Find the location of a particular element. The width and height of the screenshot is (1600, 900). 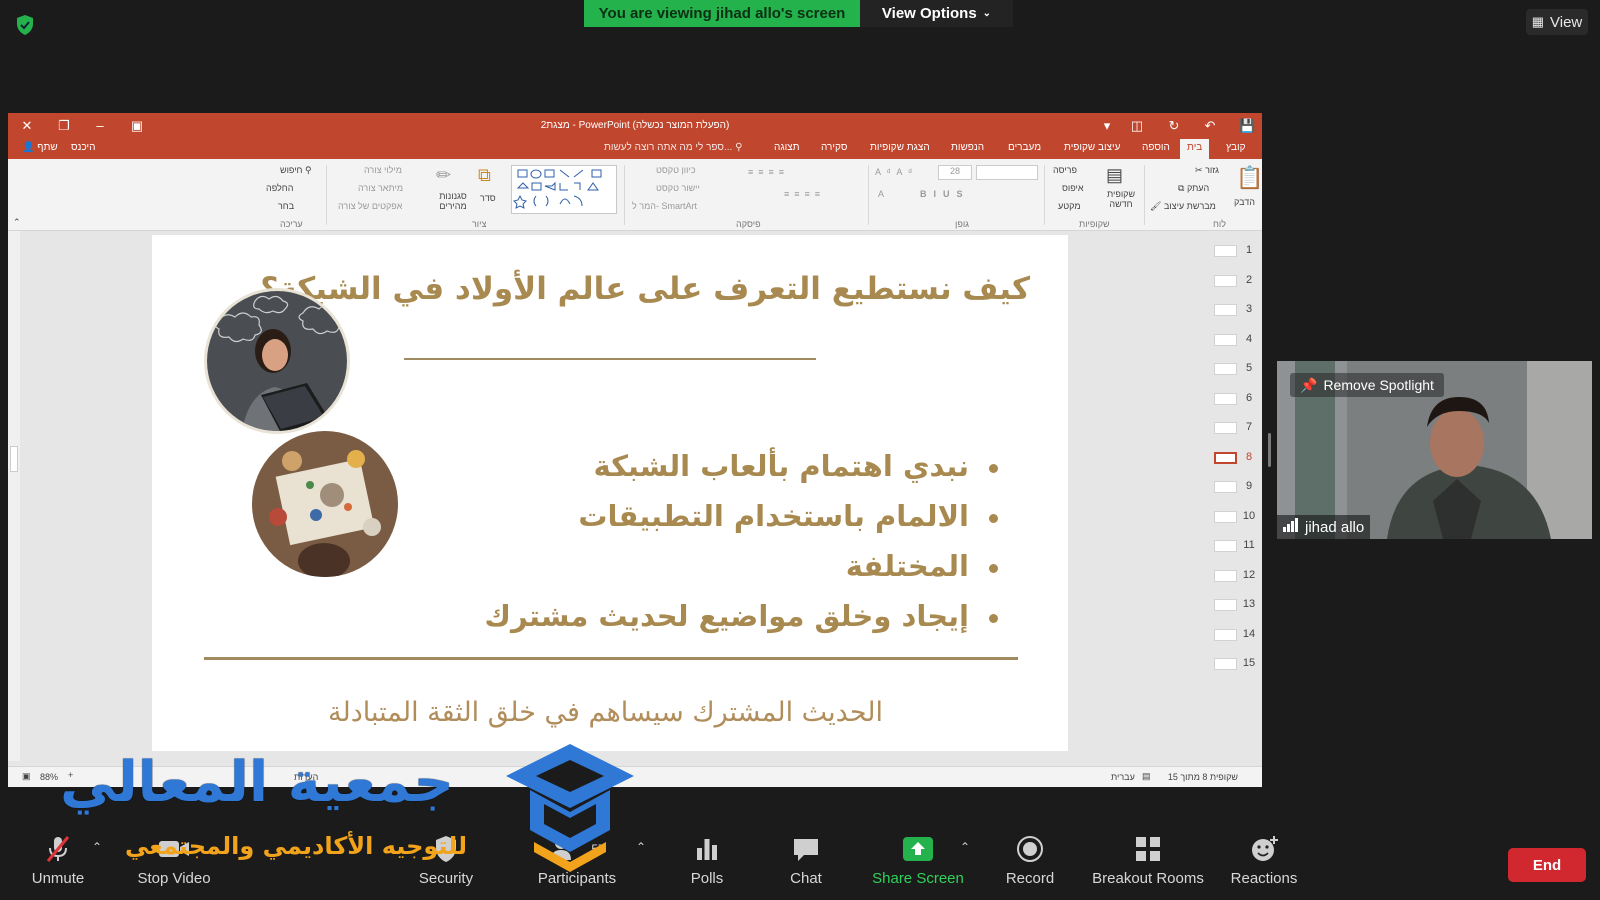

slide-thumbnail: 3 is located at coordinates (1236, 310).